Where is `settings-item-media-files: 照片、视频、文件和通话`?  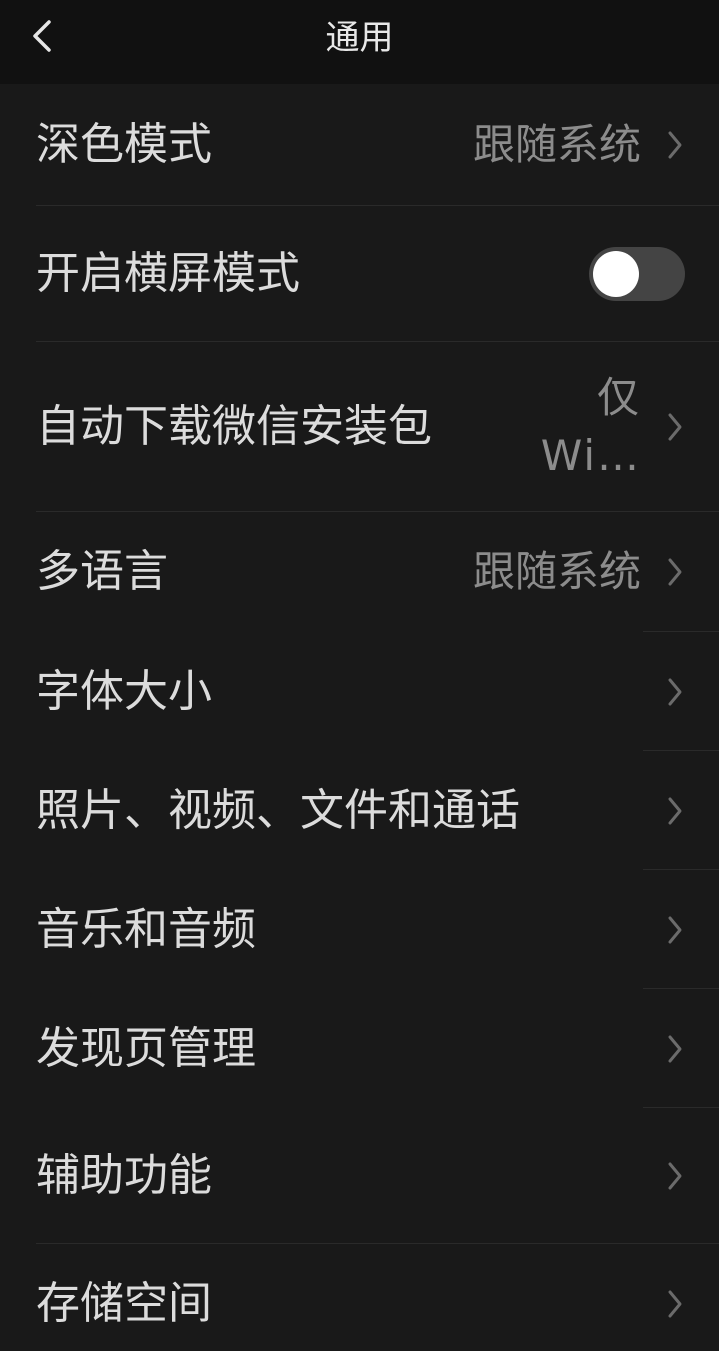
settings-item-media-files: 照片、视频、文件和通话 is located at coordinates (359, 810).